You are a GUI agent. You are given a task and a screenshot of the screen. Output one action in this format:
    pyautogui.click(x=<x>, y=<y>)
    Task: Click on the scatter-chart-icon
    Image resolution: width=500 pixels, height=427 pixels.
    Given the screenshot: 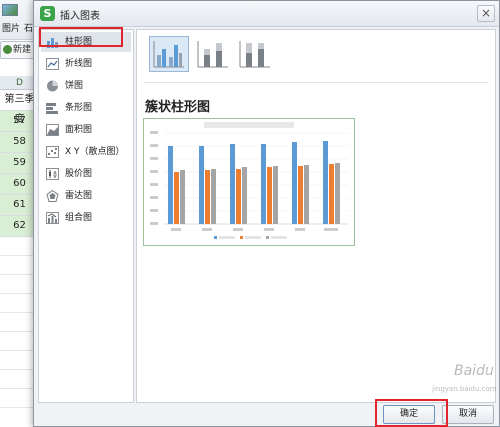 What is the action you would take?
    pyautogui.click(x=52, y=152)
    